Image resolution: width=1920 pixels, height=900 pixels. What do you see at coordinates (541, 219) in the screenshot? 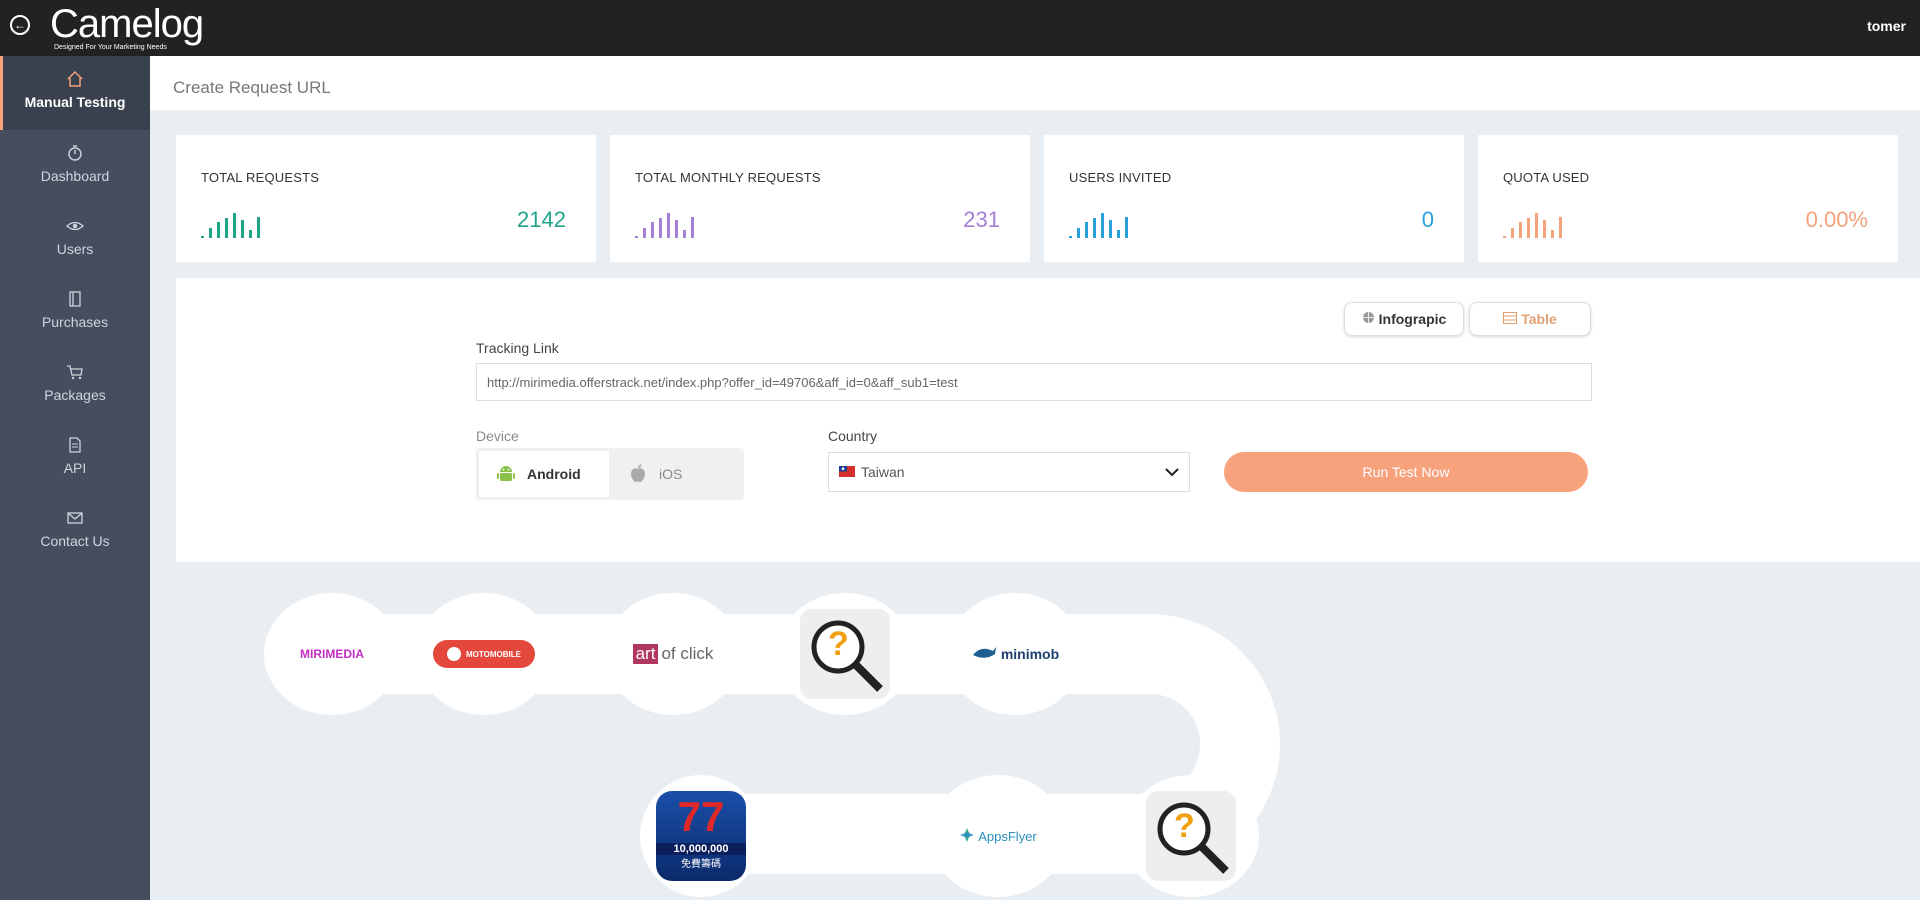
I see `stat-value: 2142` at bounding box center [541, 219].